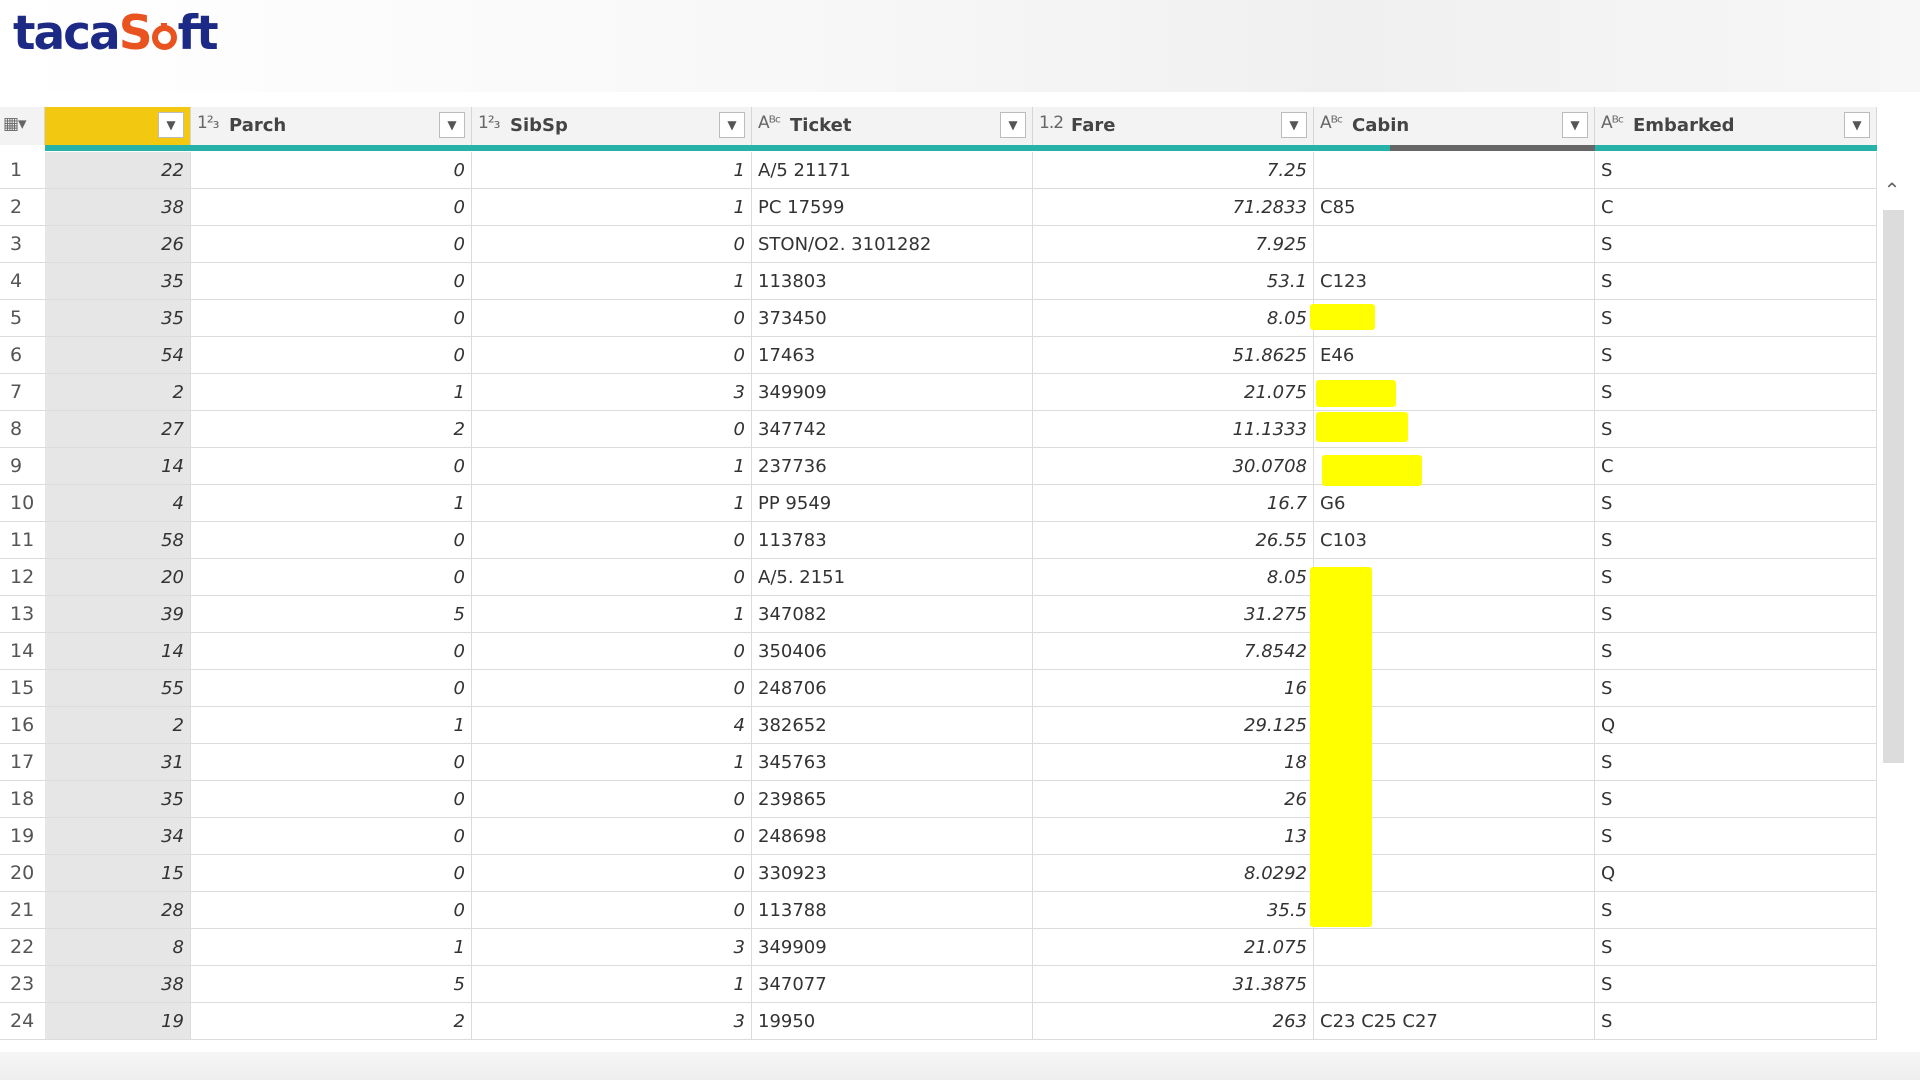 This screenshot has width=1920, height=1080. Describe the element at coordinates (892, 170) in the screenshot. I see `table-cell-ticket: A/5 21171` at that location.